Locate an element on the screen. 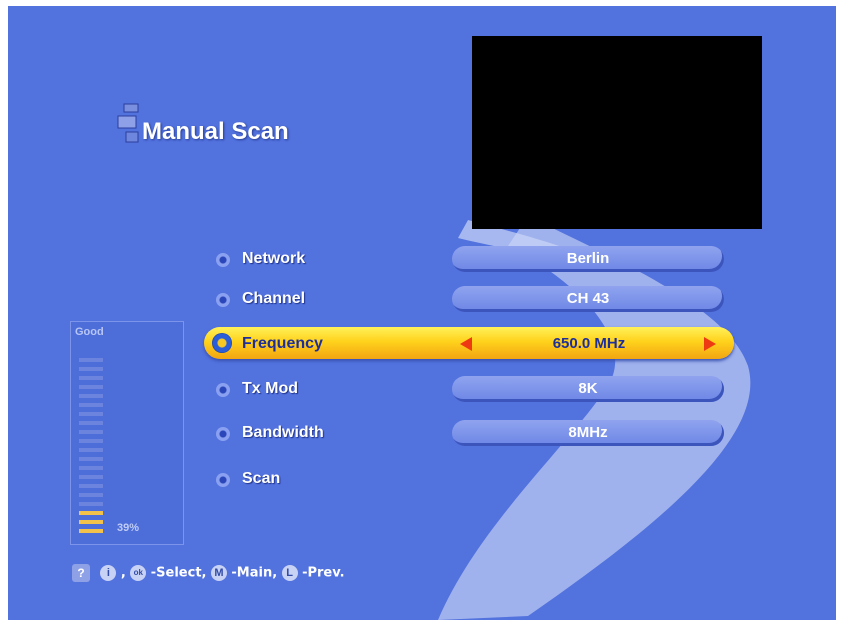 The width and height of the screenshot is (842, 627). menu-item-network: Network Berlin is located at coordinates (469, 261).